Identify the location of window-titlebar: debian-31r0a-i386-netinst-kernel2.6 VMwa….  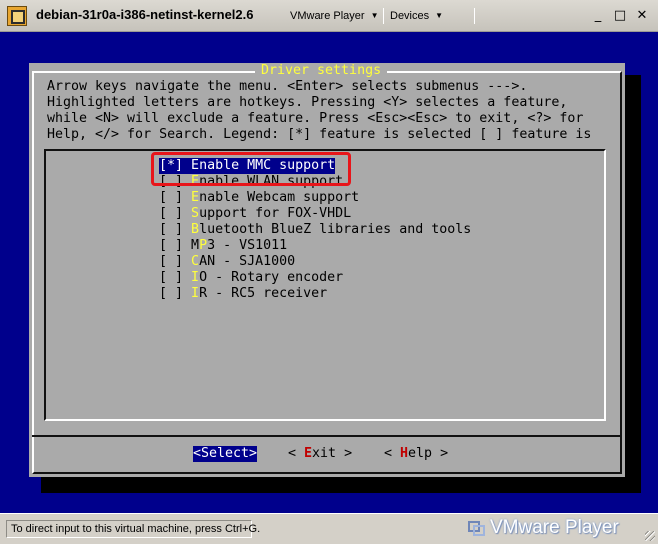
(329, 16).